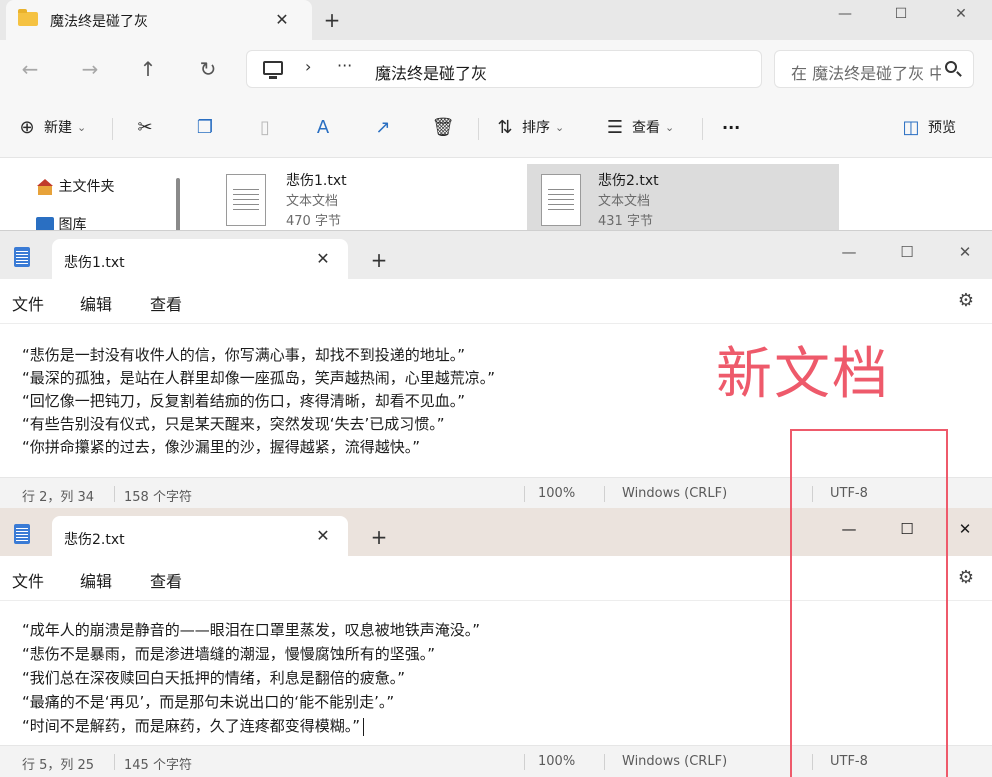 The height and width of the screenshot is (777, 992). What do you see at coordinates (229, 654) in the screenshot?
I see `text-line: “悲伤不是暴雨，而是渗进墙缝的潮湿，慢慢腐蚀所有的坚强。”` at bounding box center [229, 654].